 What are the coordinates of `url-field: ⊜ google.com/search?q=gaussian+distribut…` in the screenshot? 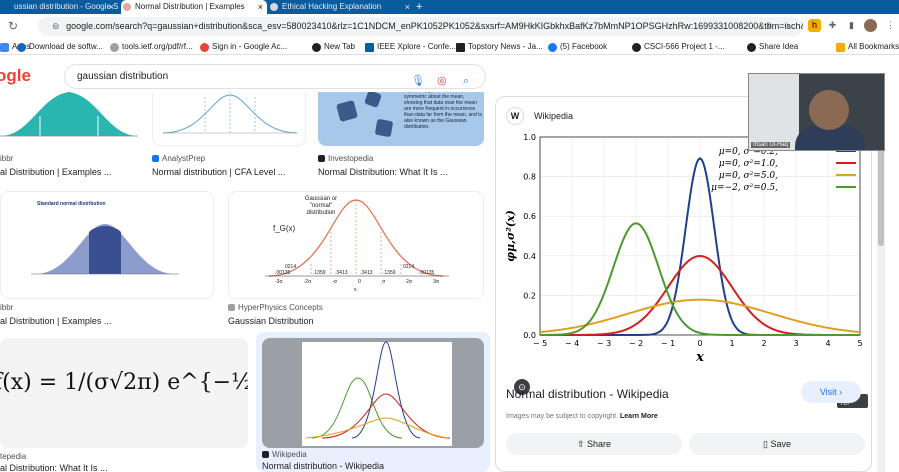 It's located at (420, 26).